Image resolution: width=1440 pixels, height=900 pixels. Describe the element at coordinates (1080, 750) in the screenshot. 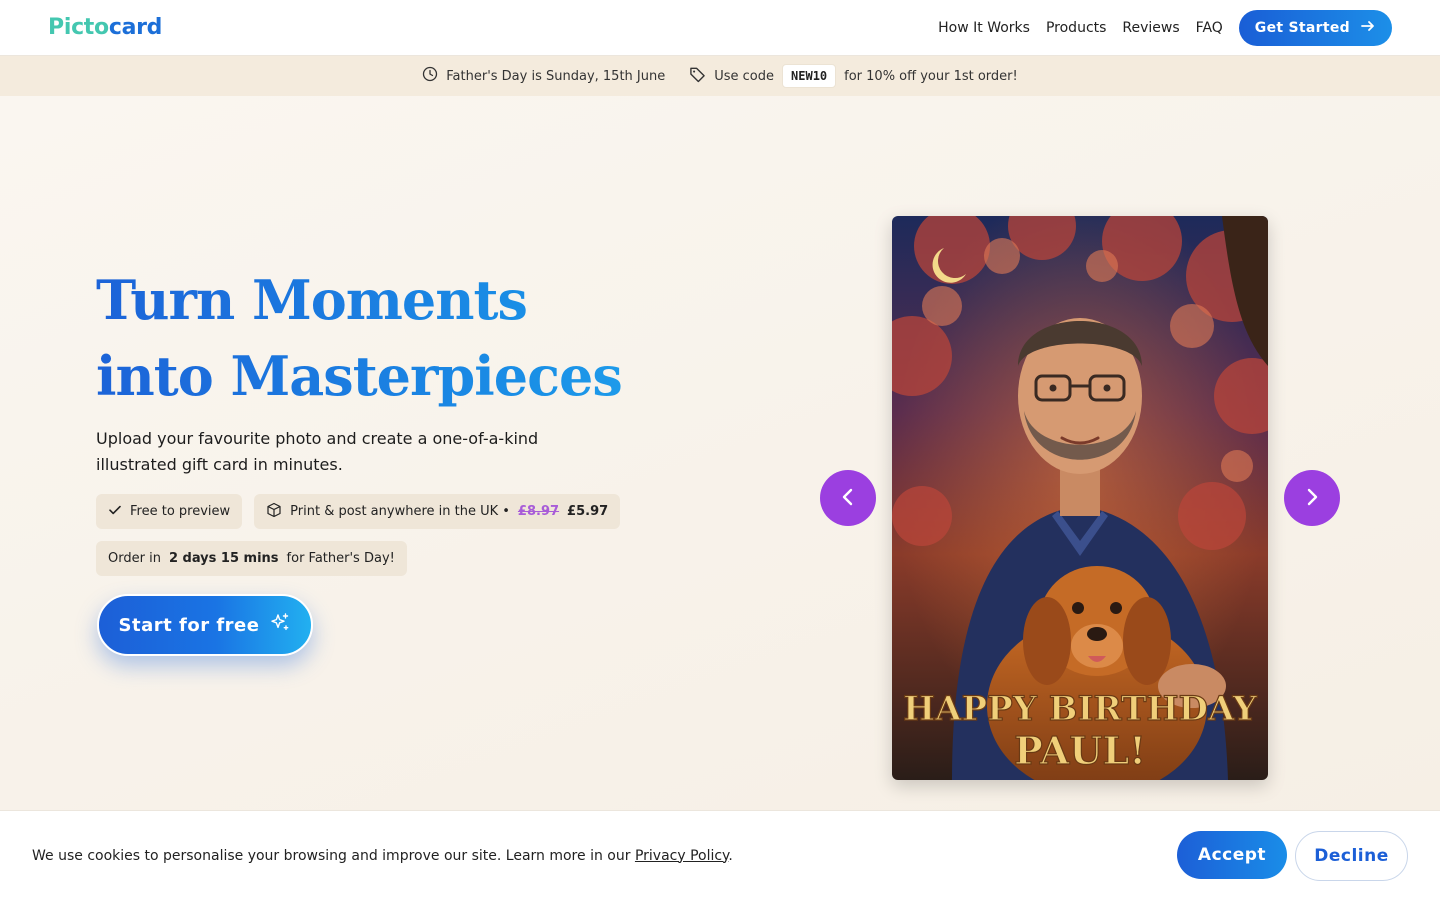

I see `card-greeting-line-2: PAUL!` at that location.